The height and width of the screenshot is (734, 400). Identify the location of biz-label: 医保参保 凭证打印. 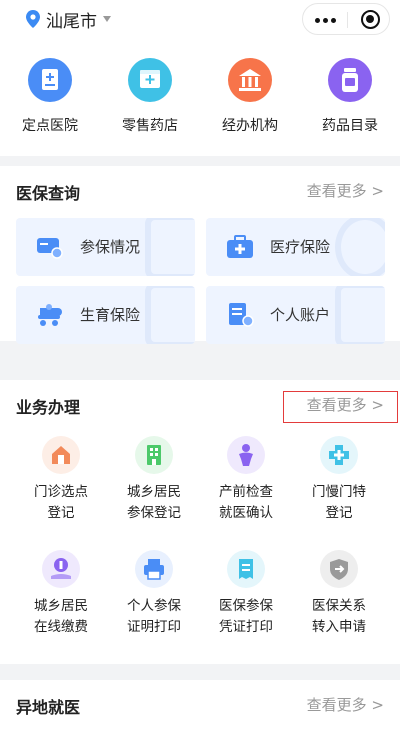
(246, 616).